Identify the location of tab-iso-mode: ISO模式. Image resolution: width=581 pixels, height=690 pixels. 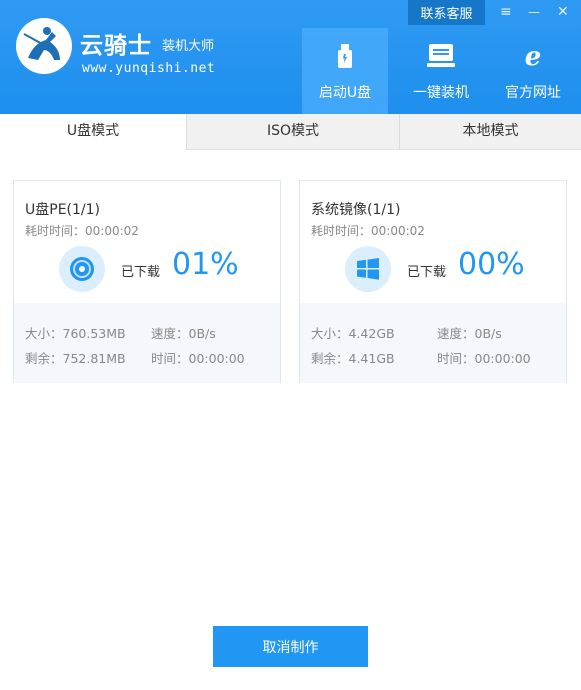
(293, 131).